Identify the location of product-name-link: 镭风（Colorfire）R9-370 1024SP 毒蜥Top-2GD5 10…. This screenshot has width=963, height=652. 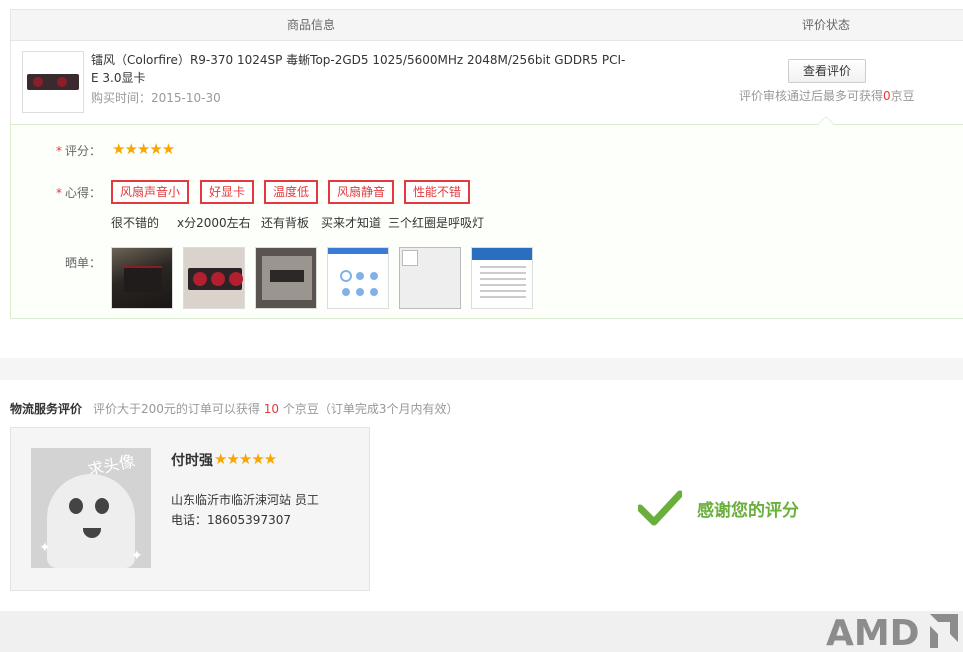
(361, 69).